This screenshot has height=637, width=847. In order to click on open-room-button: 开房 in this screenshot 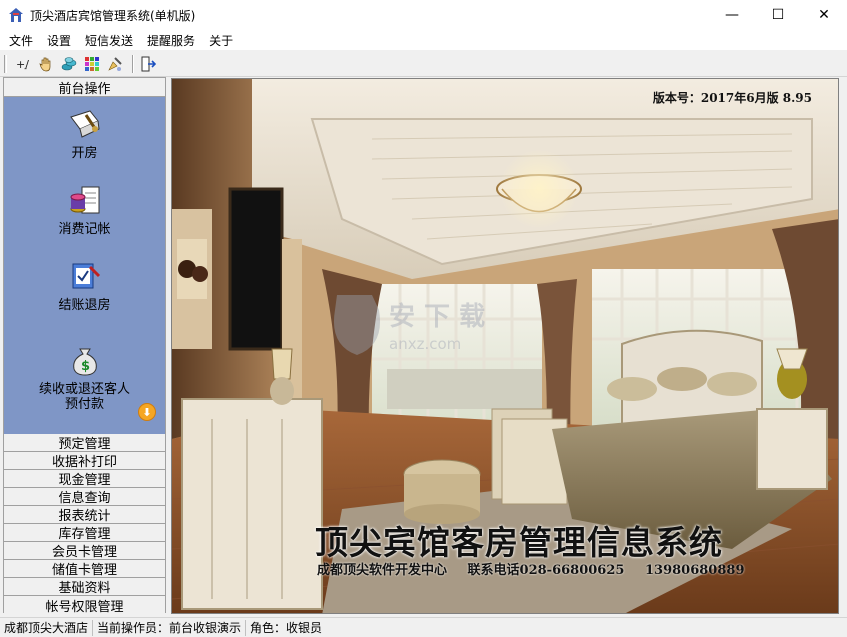, I will do `click(84, 134)`.